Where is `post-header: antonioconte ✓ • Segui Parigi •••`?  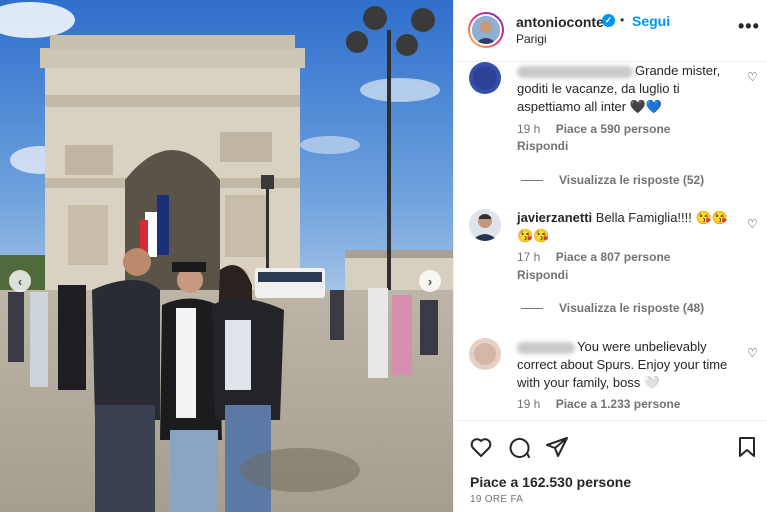 post-header: antonioconte ✓ • Segui Parigi ••• is located at coordinates (610, 31).